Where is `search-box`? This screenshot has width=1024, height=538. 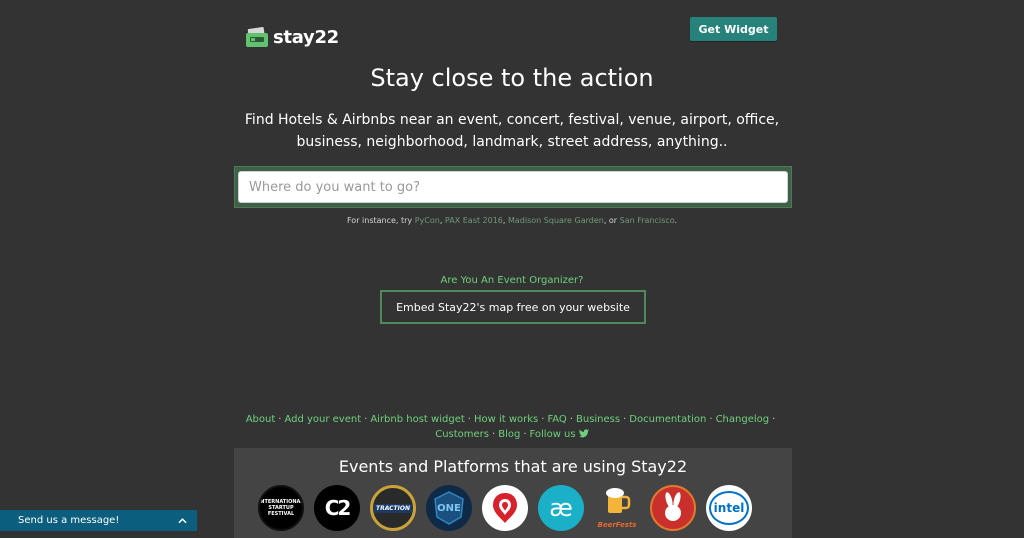
search-box is located at coordinates (513, 187).